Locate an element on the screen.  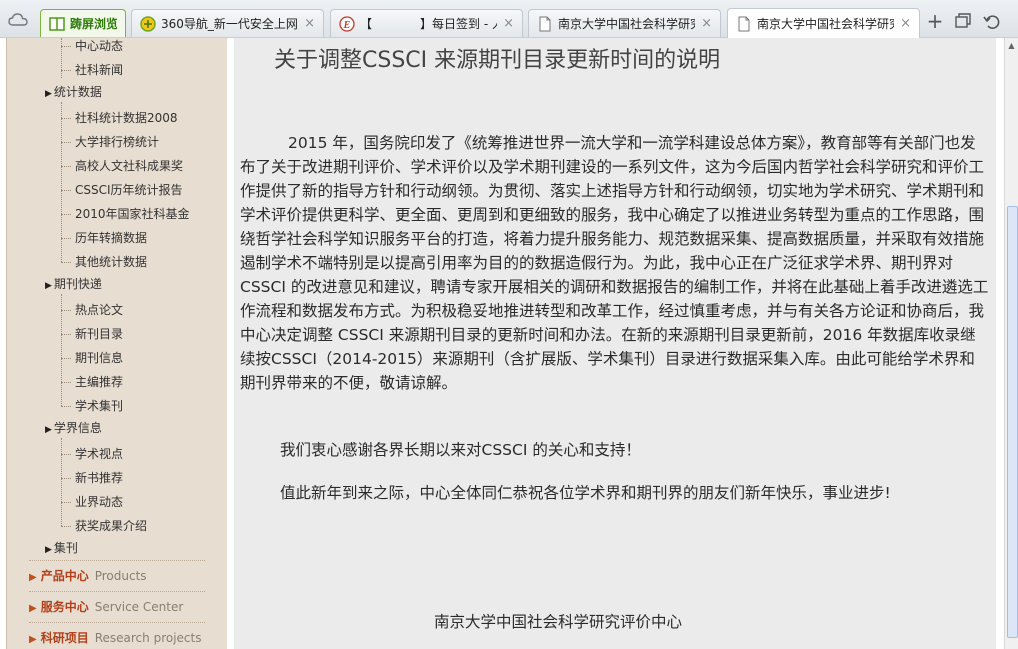
360-logo-icon is located at coordinates (148, 23).